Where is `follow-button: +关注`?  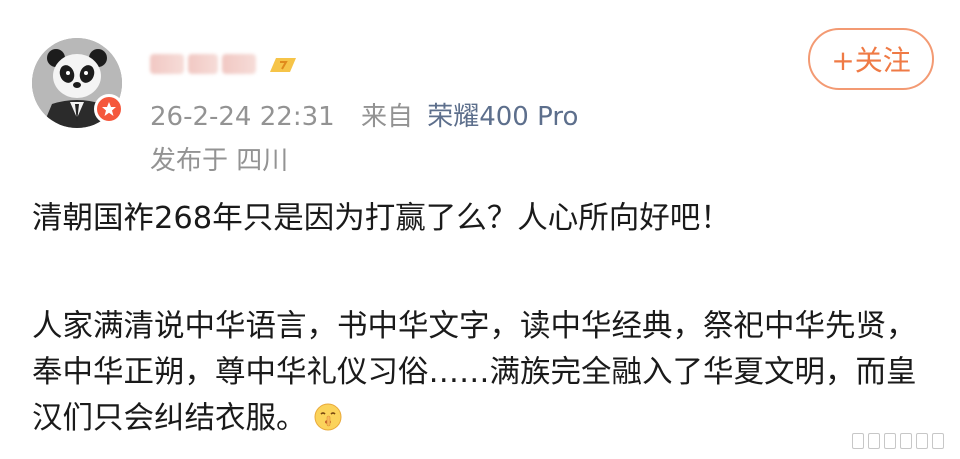 follow-button: +关注 is located at coordinates (871, 59).